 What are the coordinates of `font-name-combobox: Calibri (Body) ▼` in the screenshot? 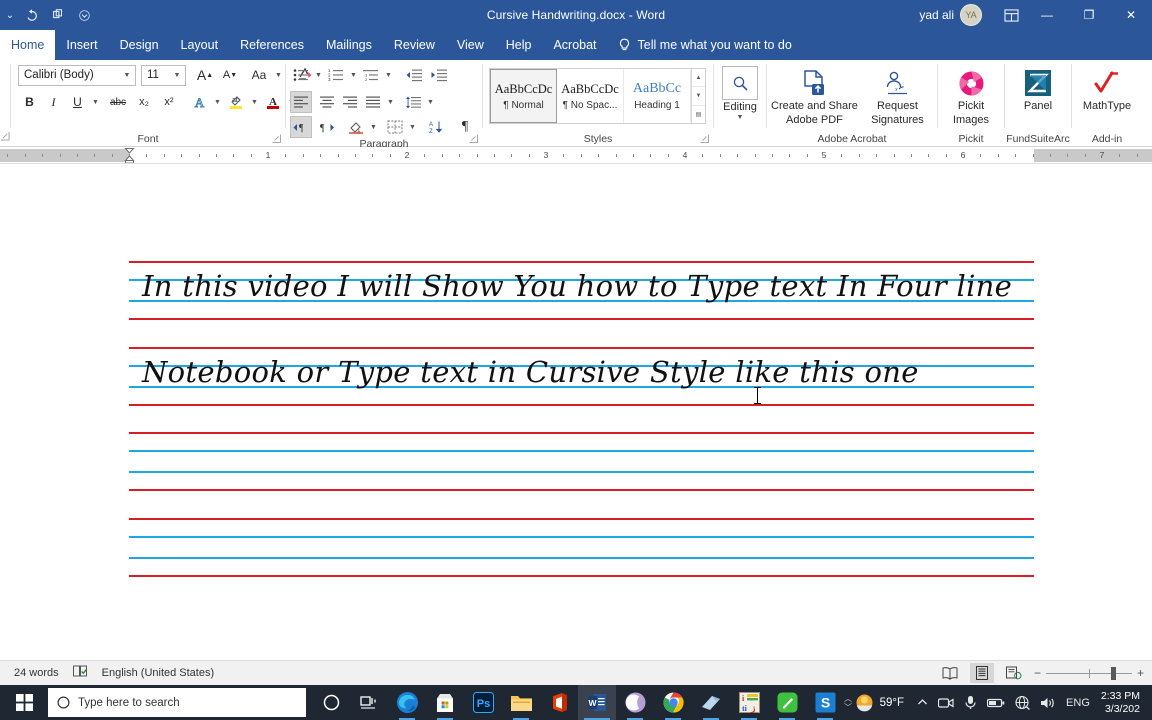 It's located at (77, 75).